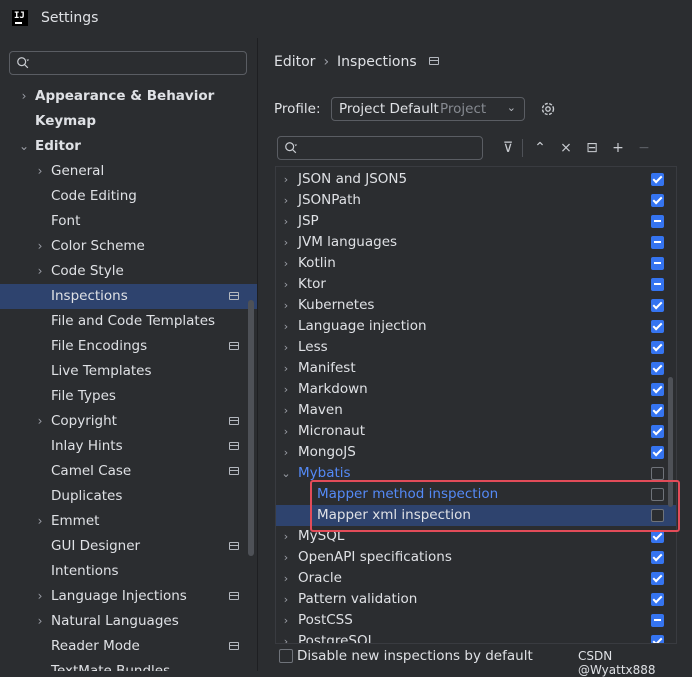 This screenshot has height=677, width=692. Describe the element at coordinates (476, 410) in the screenshot. I see `inspection-row-maven: › Maven` at that location.